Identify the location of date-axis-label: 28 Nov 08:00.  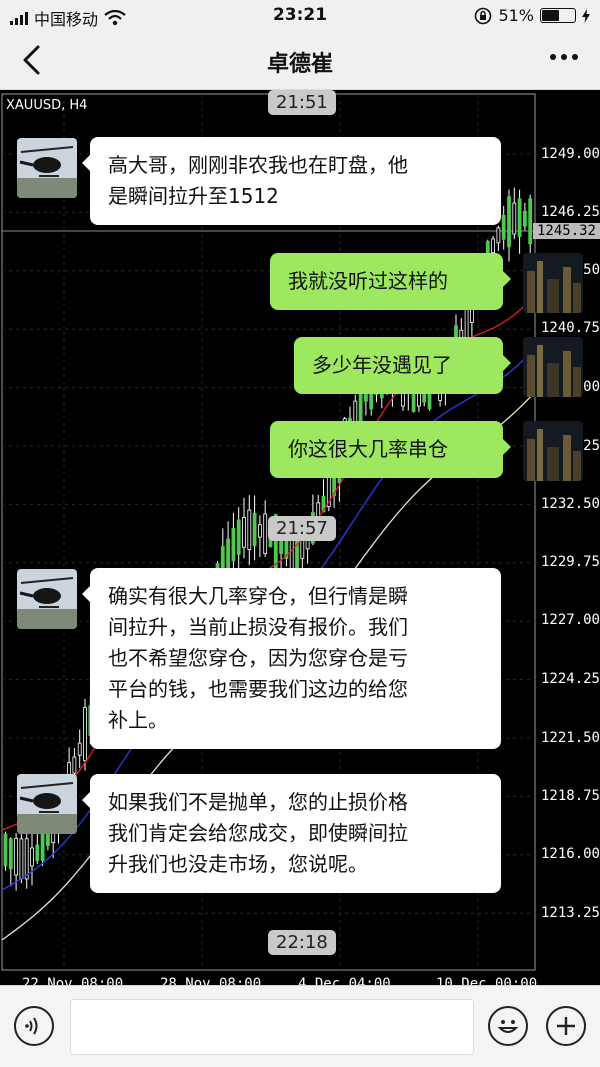
(211, 980).